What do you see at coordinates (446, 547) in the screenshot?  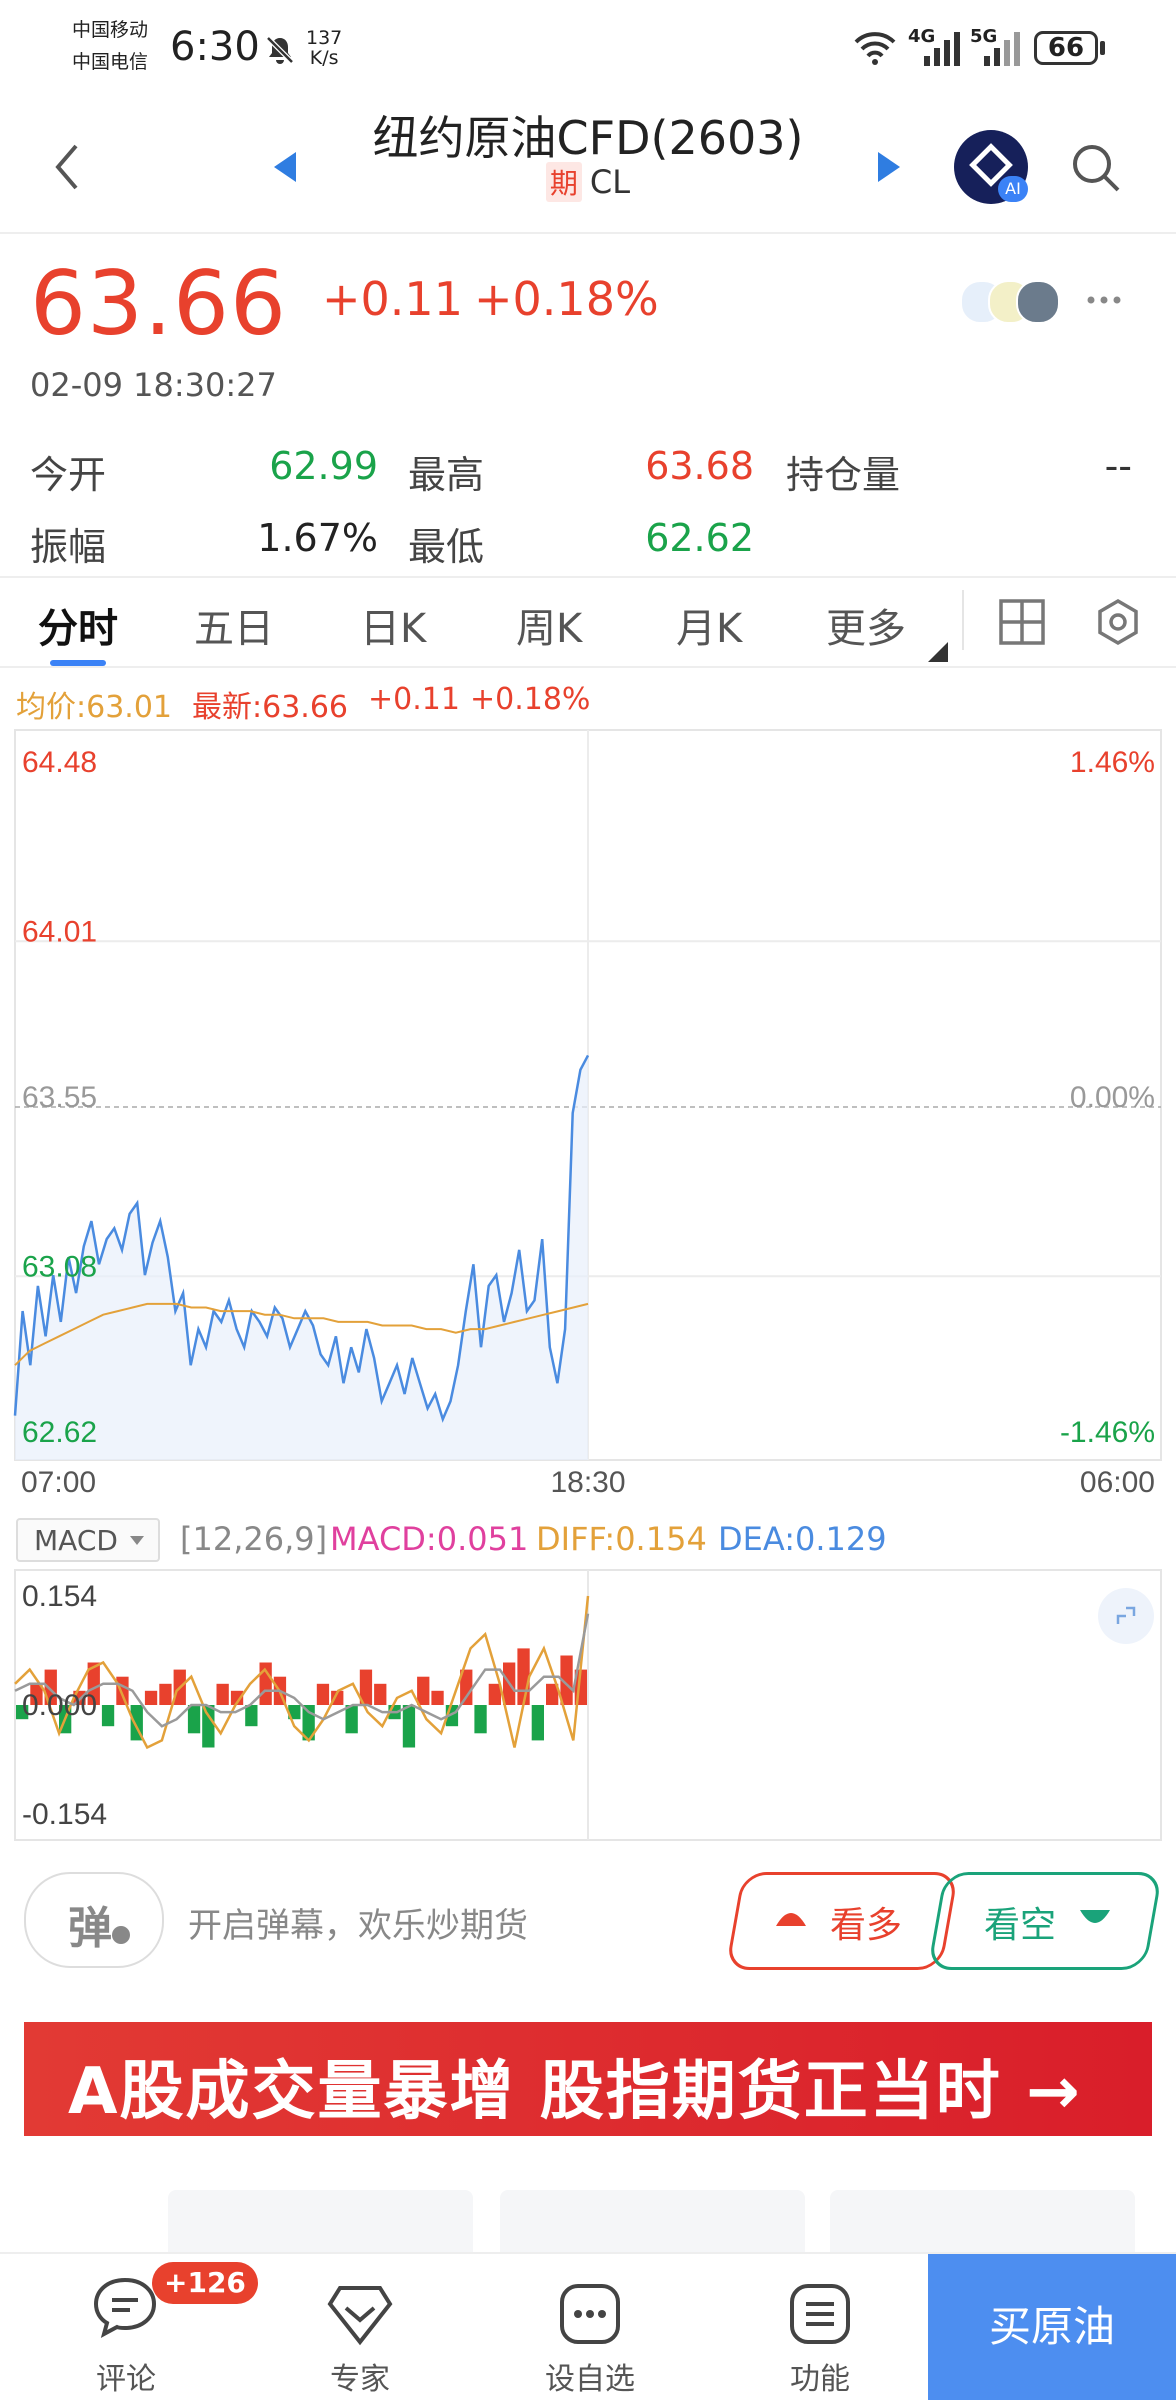 I see `stat-low-label: 最低` at bounding box center [446, 547].